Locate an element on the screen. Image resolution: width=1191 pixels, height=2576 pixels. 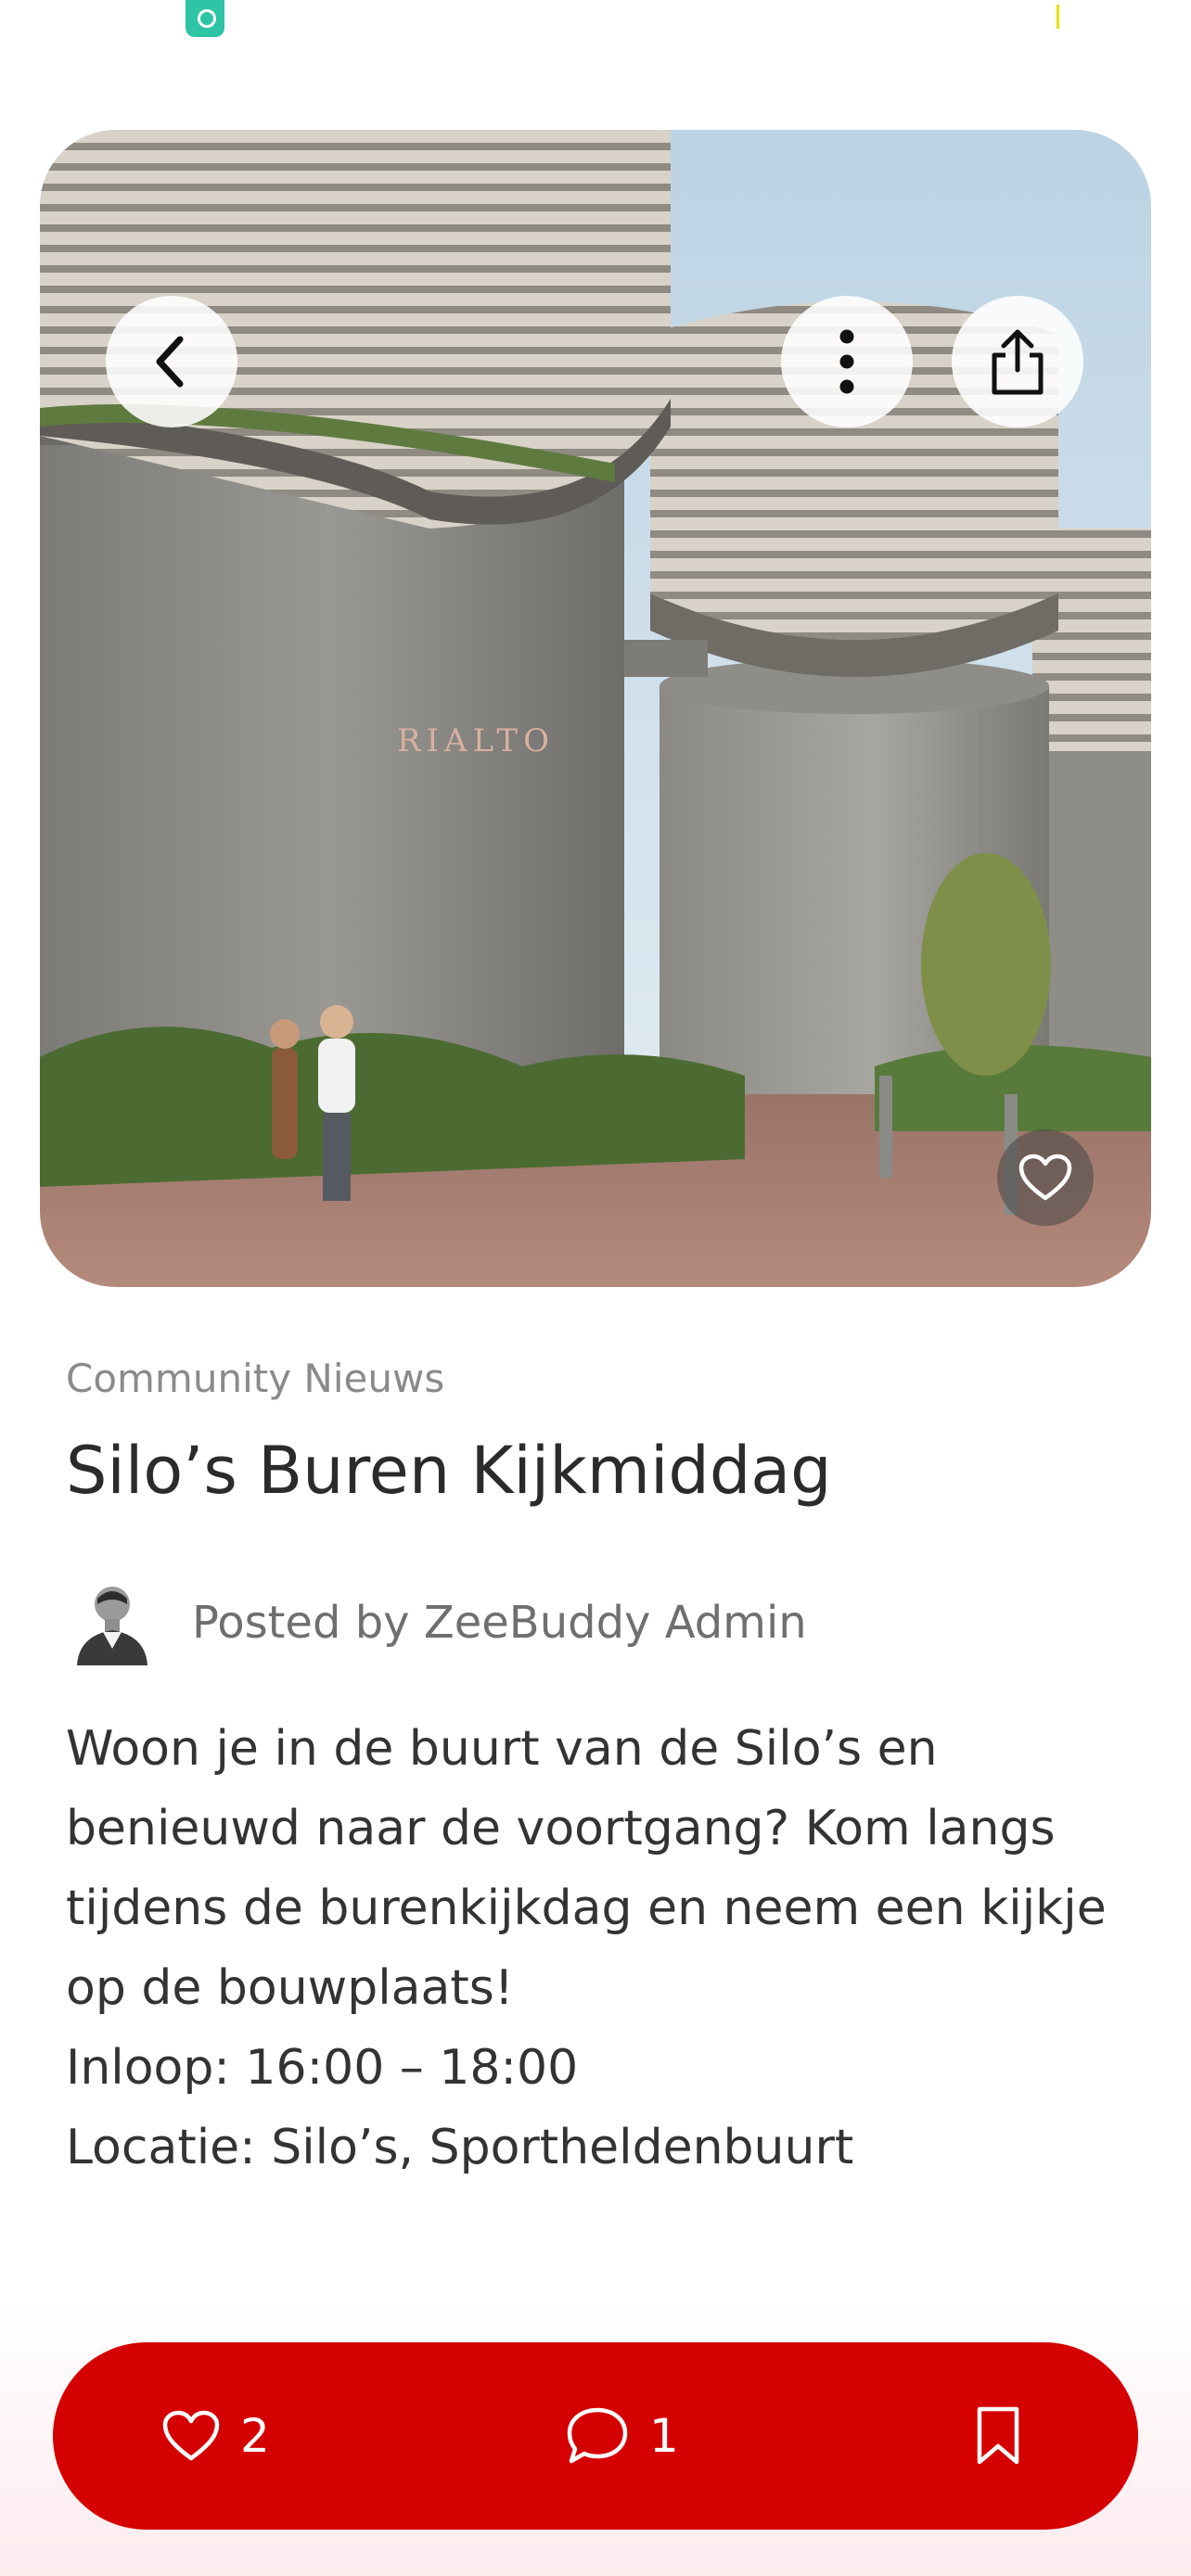
action-bar: 2 1 is located at coordinates (595, 2436).